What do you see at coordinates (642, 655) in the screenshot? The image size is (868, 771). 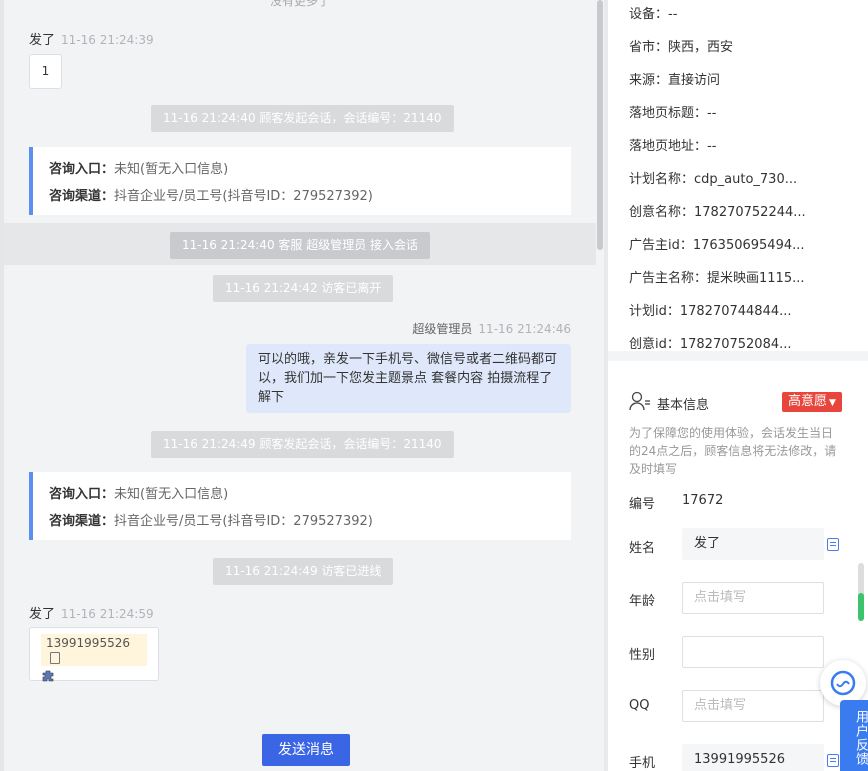 I see `gender-label: 性别` at bounding box center [642, 655].